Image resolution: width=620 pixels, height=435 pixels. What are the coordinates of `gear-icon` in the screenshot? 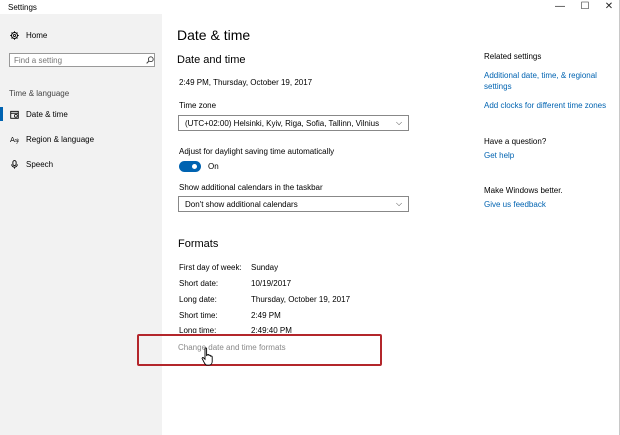 It's located at (14, 35).